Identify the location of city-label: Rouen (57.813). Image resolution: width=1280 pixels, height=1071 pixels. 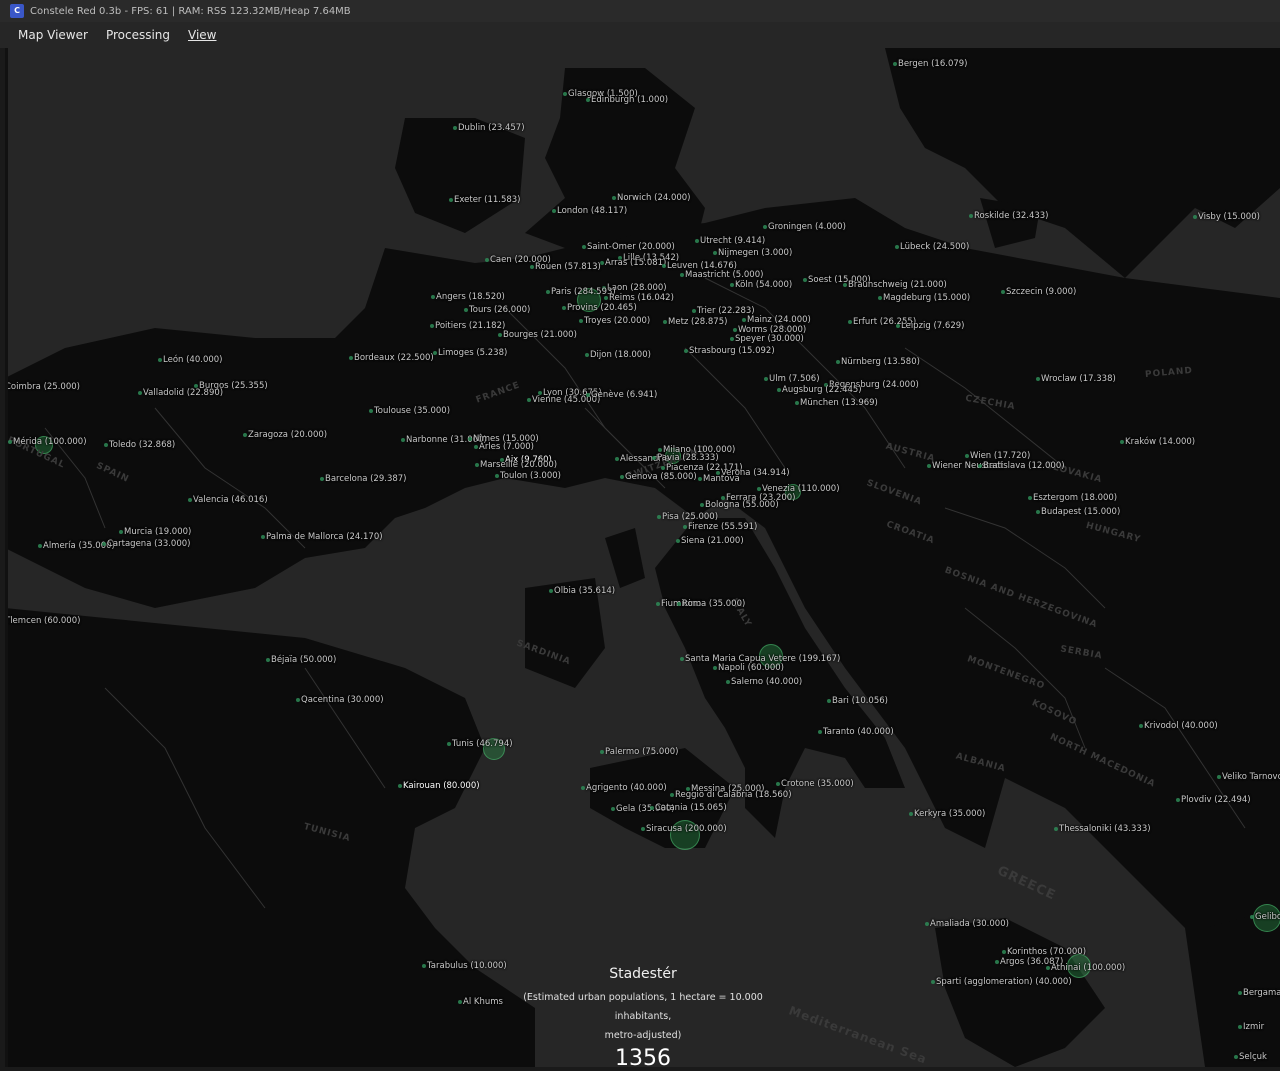
(565, 267).